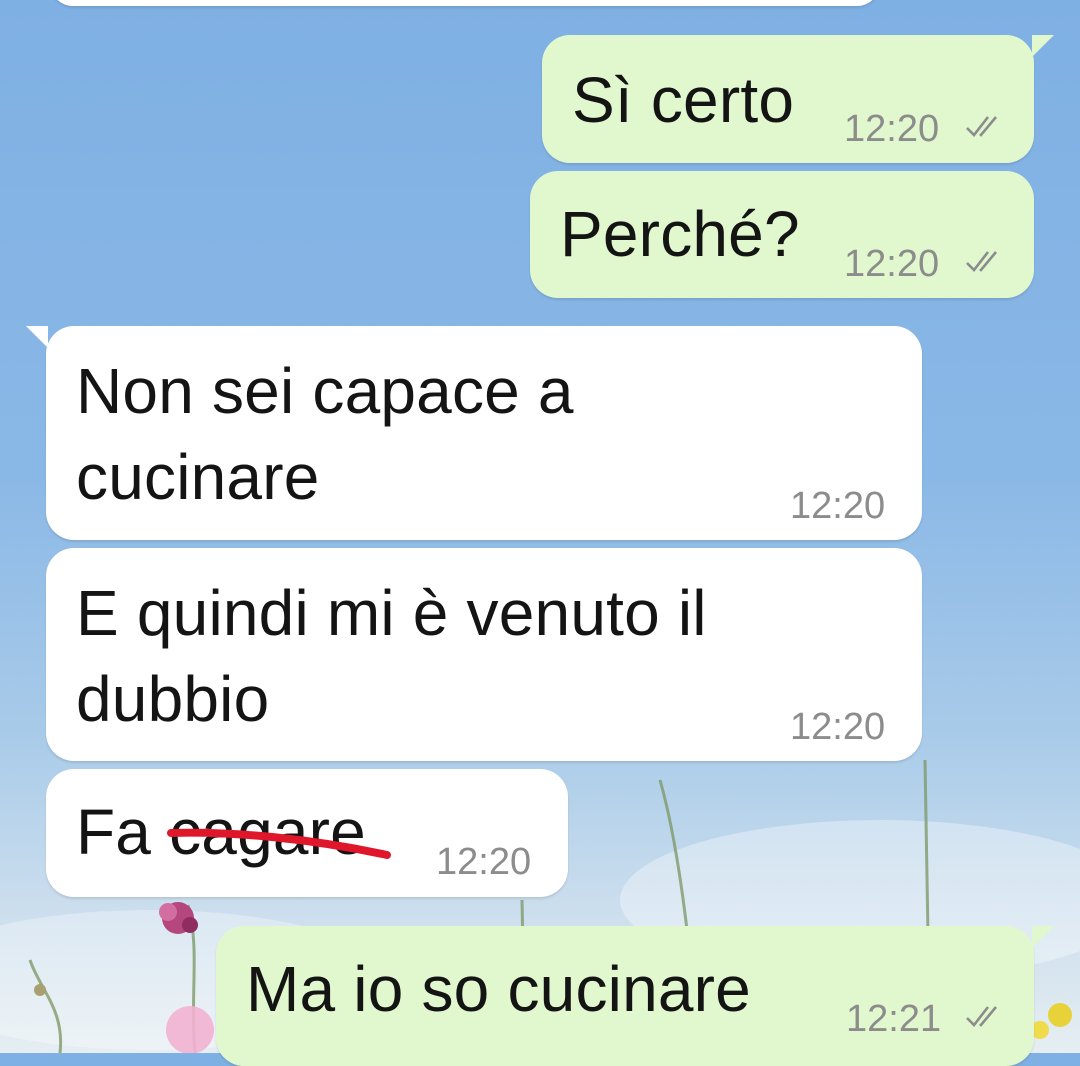 The image size is (1080, 1066). What do you see at coordinates (279, 843) in the screenshot?
I see `red-strikethrough-mark` at bounding box center [279, 843].